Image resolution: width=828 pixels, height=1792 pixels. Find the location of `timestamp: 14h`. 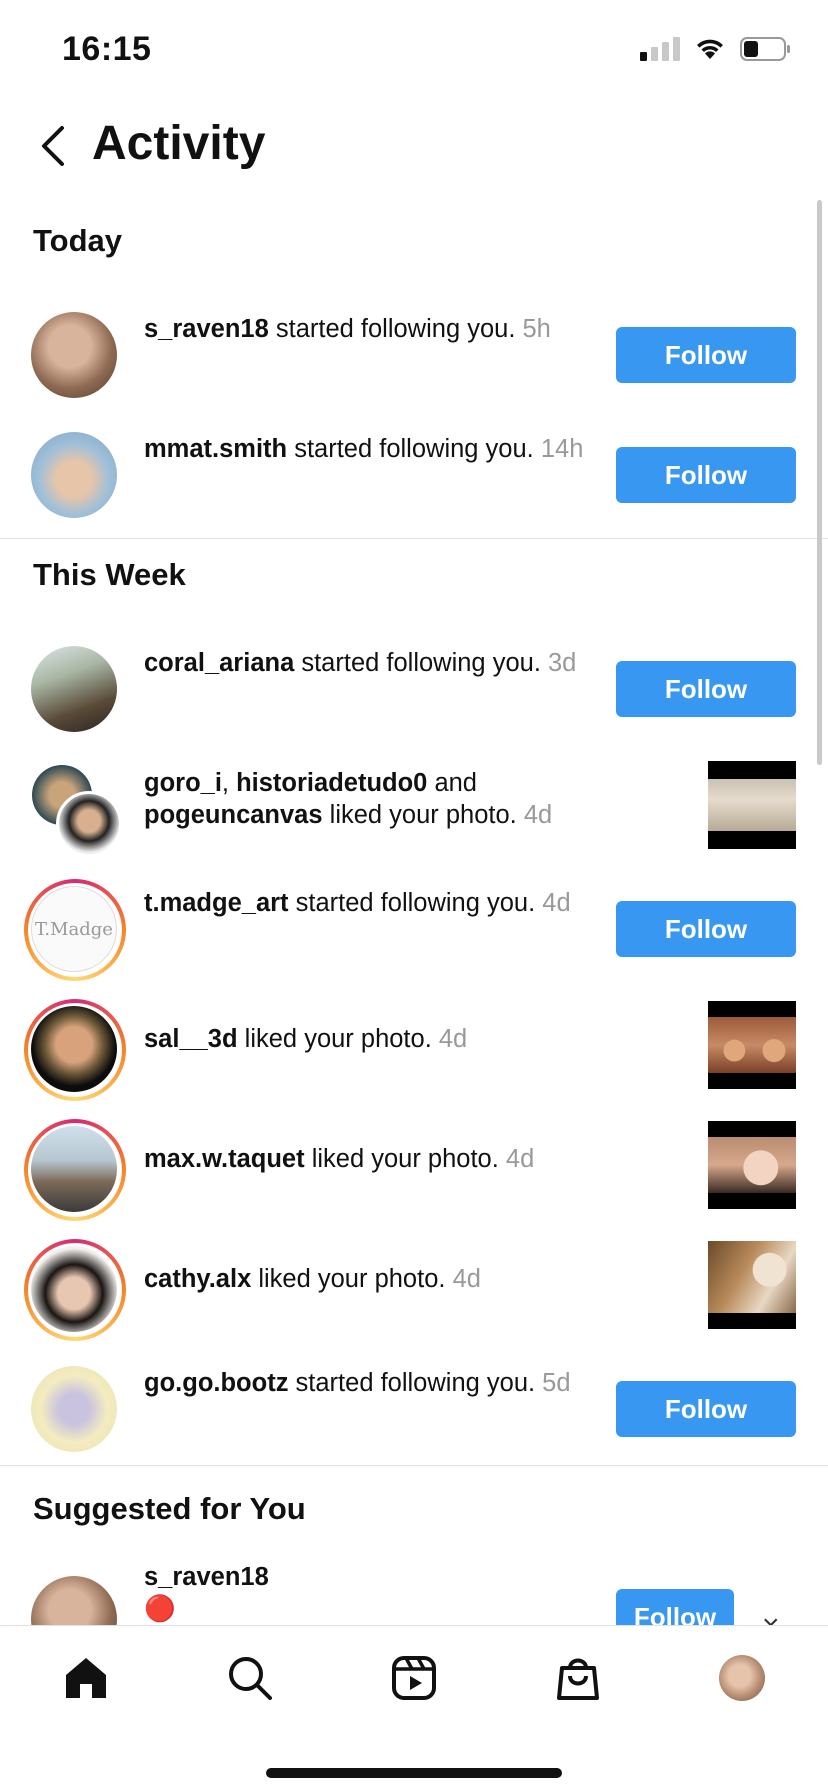

timestamp: 14h is located at coordinates (562, 449).